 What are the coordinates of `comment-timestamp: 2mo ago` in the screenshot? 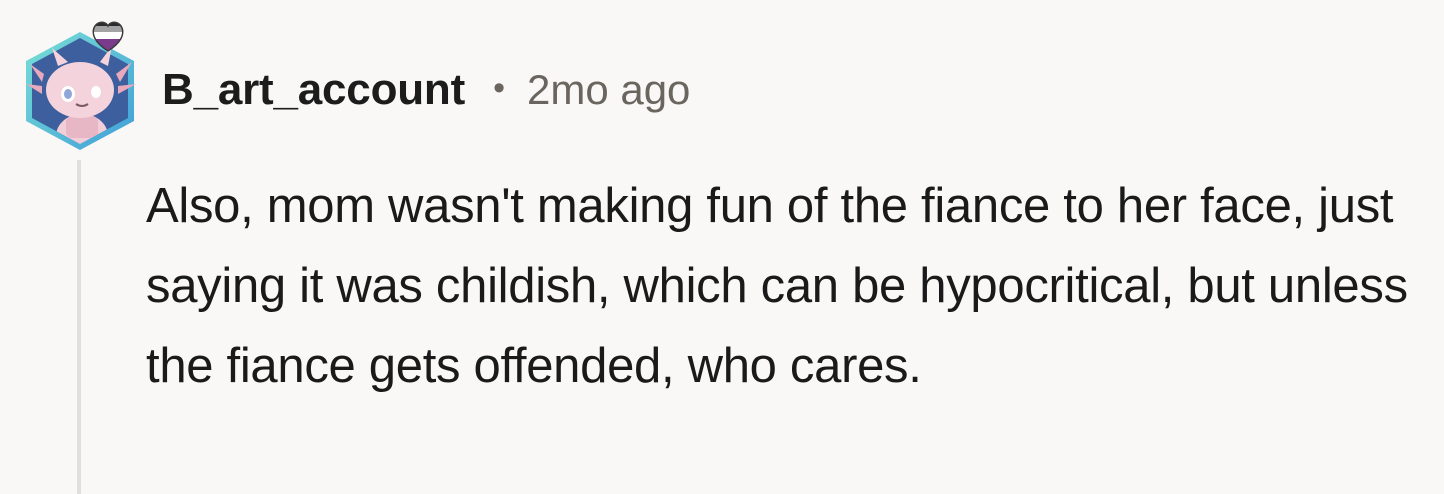 It's located at (608, 90).